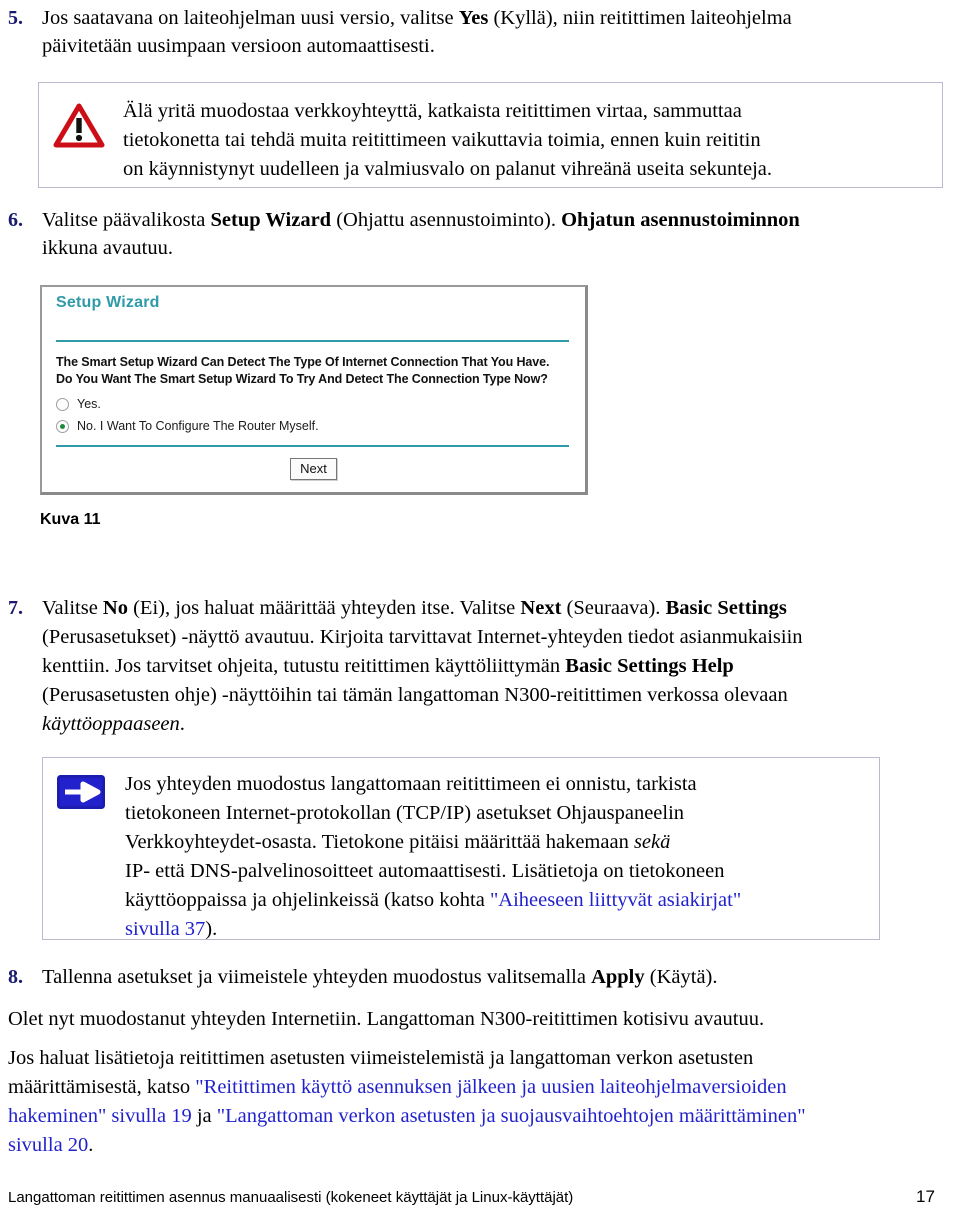 The height and width of the screenshot is (1218, 960). I want to click on figure-caption: Kuva 11, so click(70, 519).